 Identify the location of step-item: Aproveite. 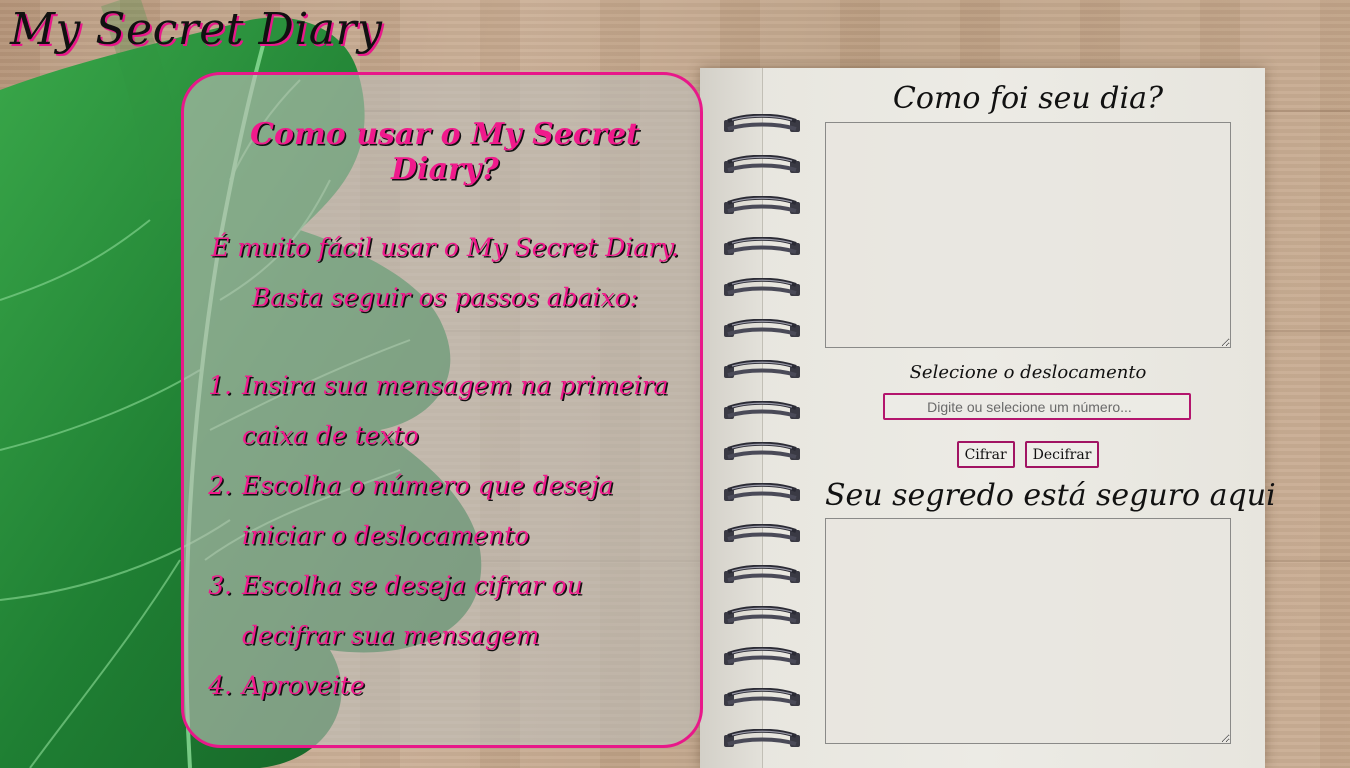
(463, 686).